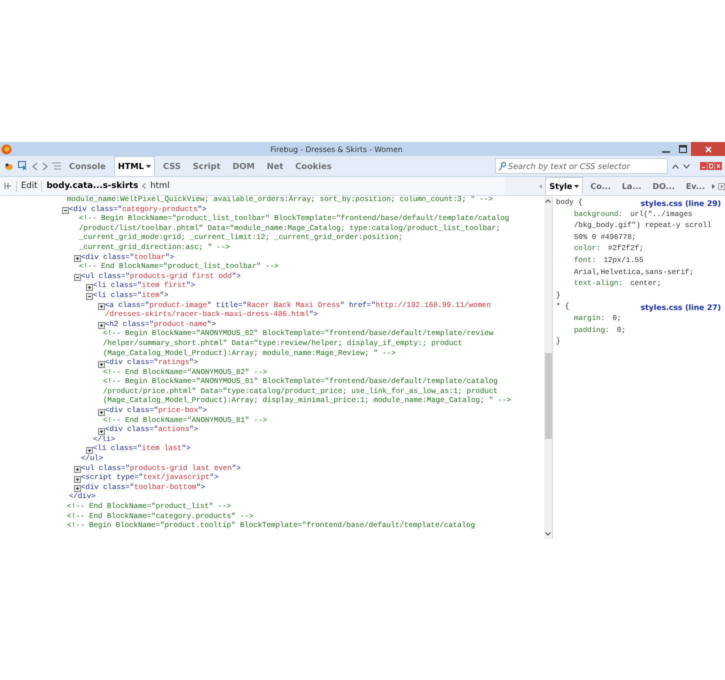 The image size is (725, 680). I want to click on inspect-icon, so click(23, 166).